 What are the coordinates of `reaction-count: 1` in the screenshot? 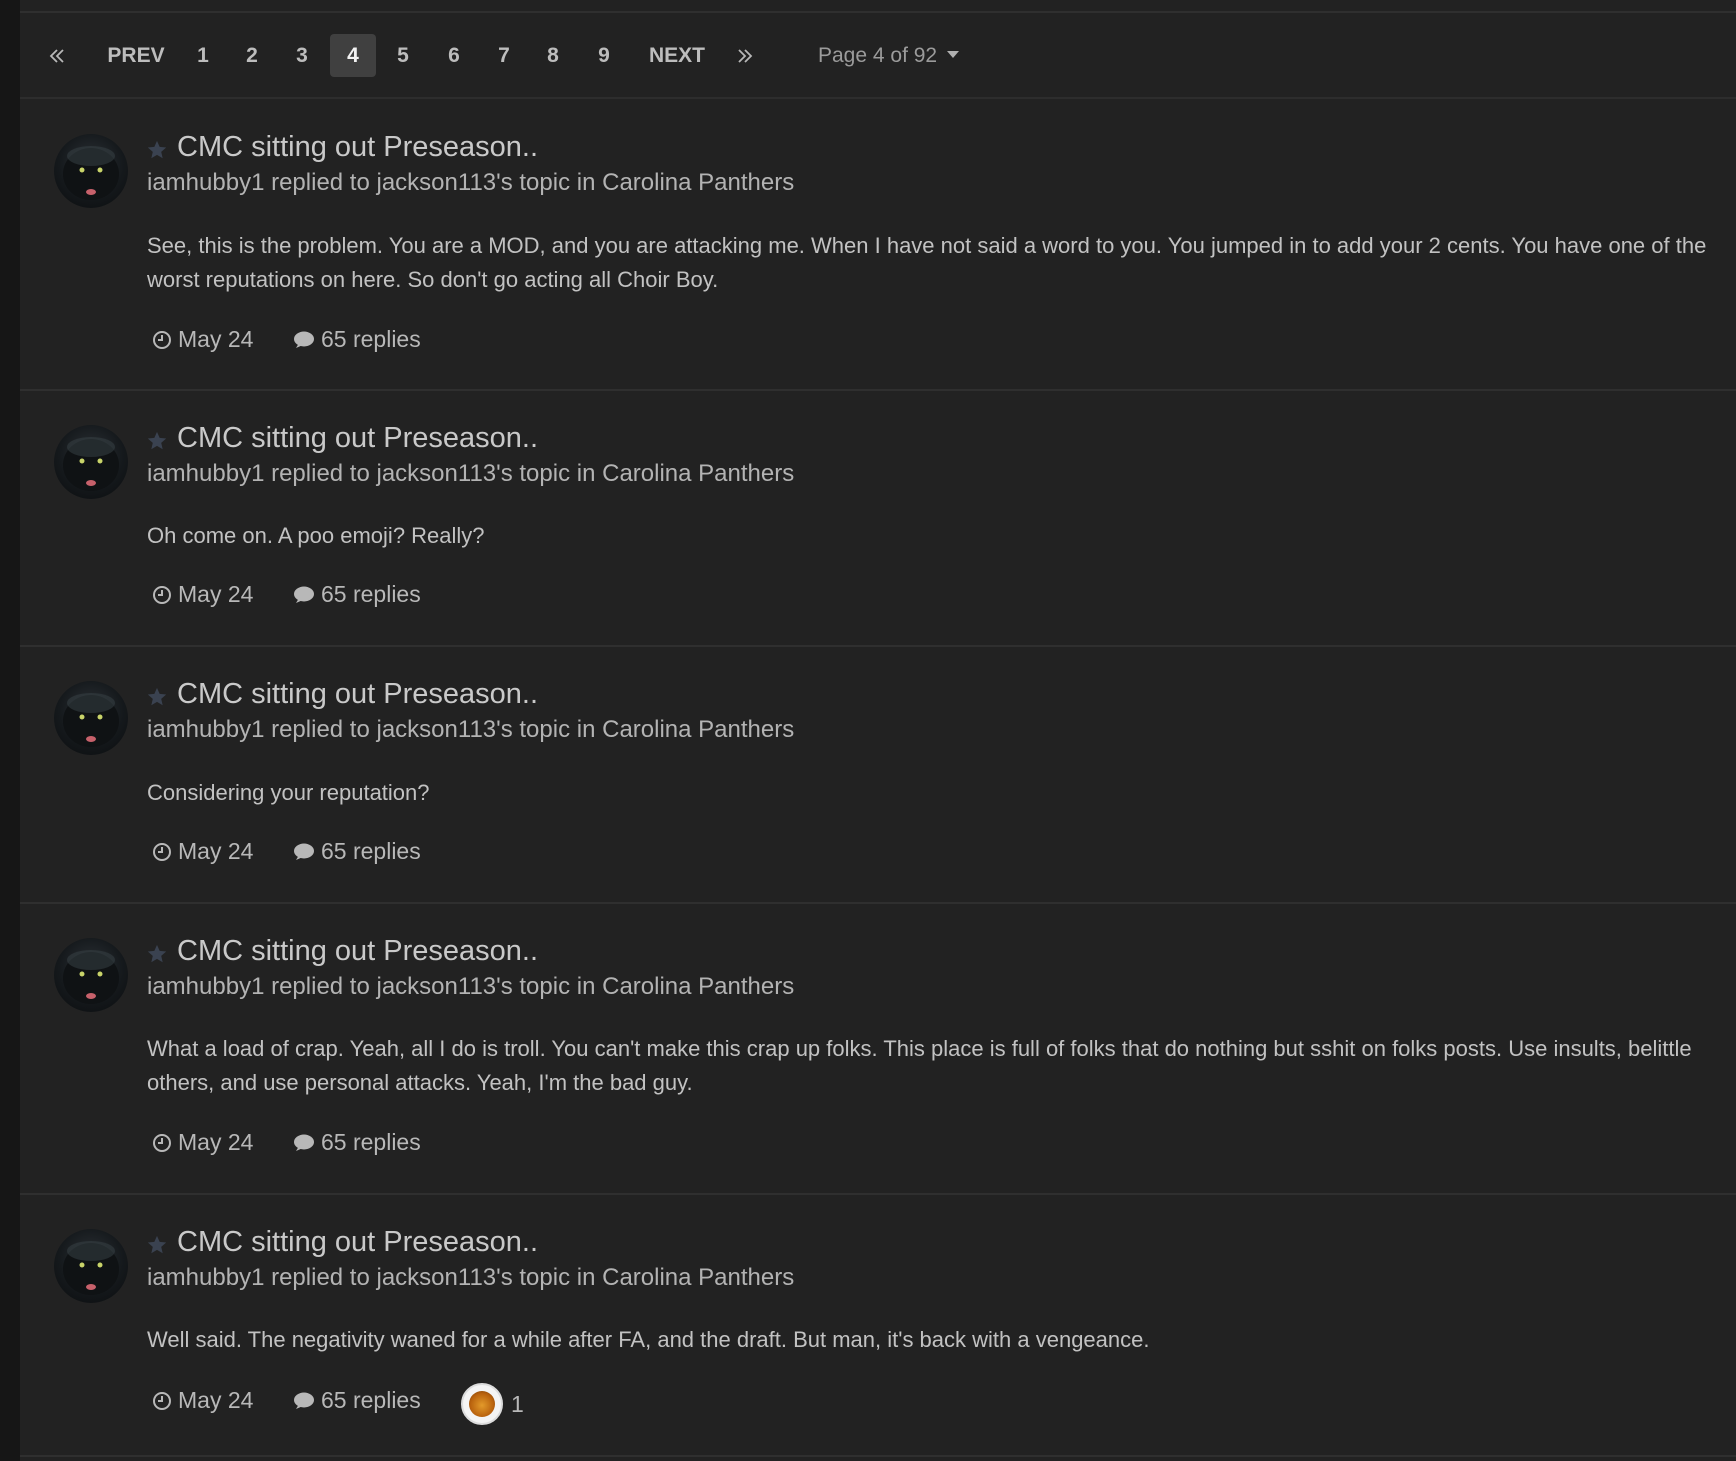 It's located at (517, 1404).